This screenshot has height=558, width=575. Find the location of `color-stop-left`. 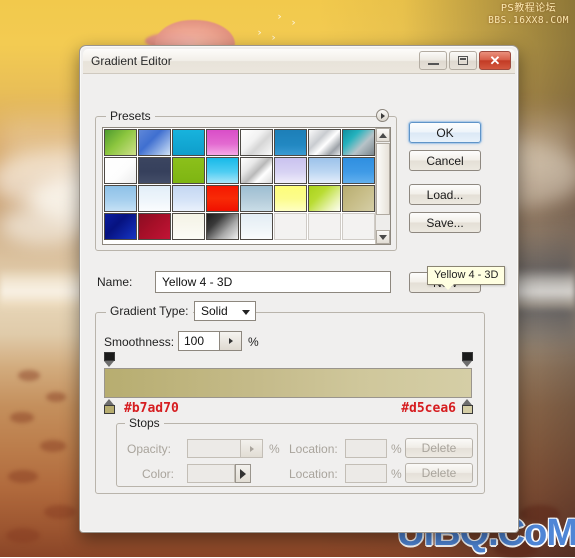

color-stop-left is located at coordinates (109, 406).